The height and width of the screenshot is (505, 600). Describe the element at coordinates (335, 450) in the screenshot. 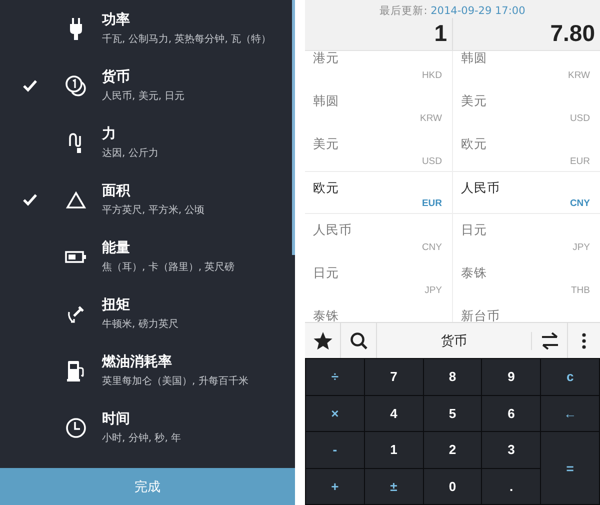

I see `keypad-key: -` at that location.